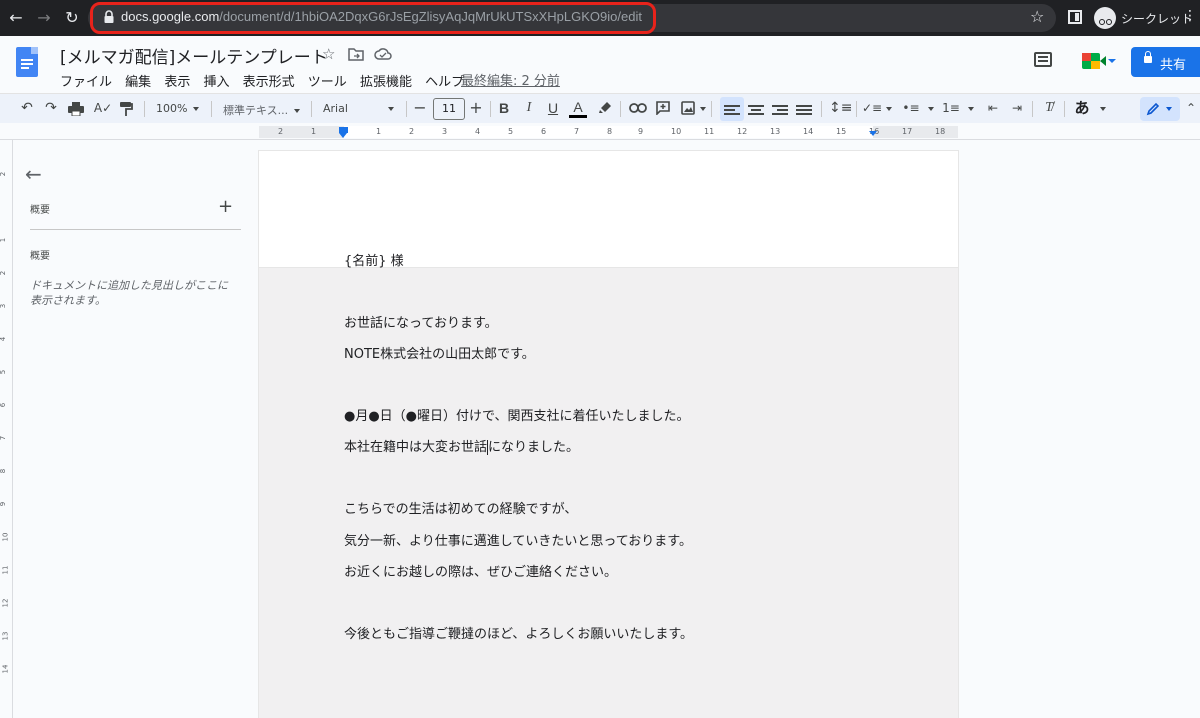 The height and width of the screenshot is (718, 1200). What do you see at coordinates (529, 108) in the screenshot?
I see `italic-icon: I` at bounding box center [529, 108].